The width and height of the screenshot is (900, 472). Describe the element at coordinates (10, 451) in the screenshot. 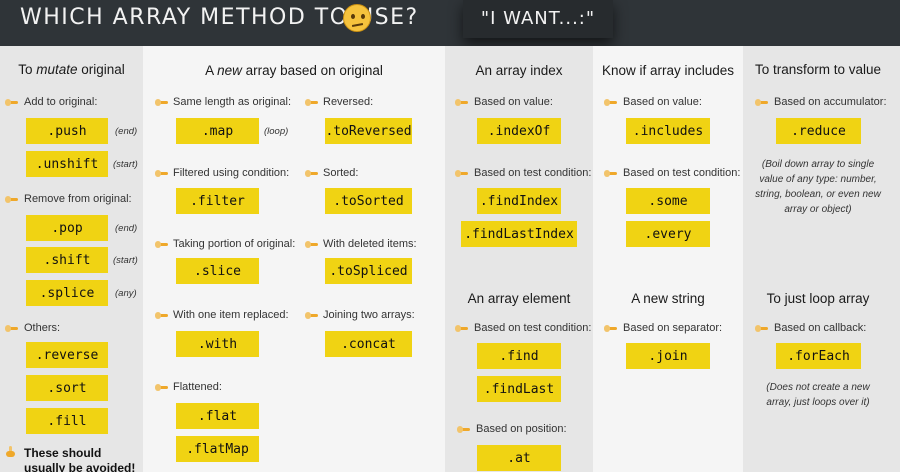

I see `warning-finger-icon` at that location.